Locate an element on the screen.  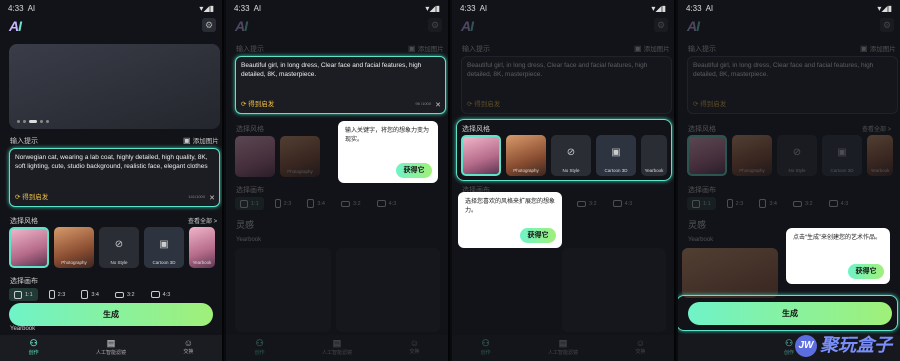
signal-icon: ▾◢▮ is located at coordinates (884, 8).